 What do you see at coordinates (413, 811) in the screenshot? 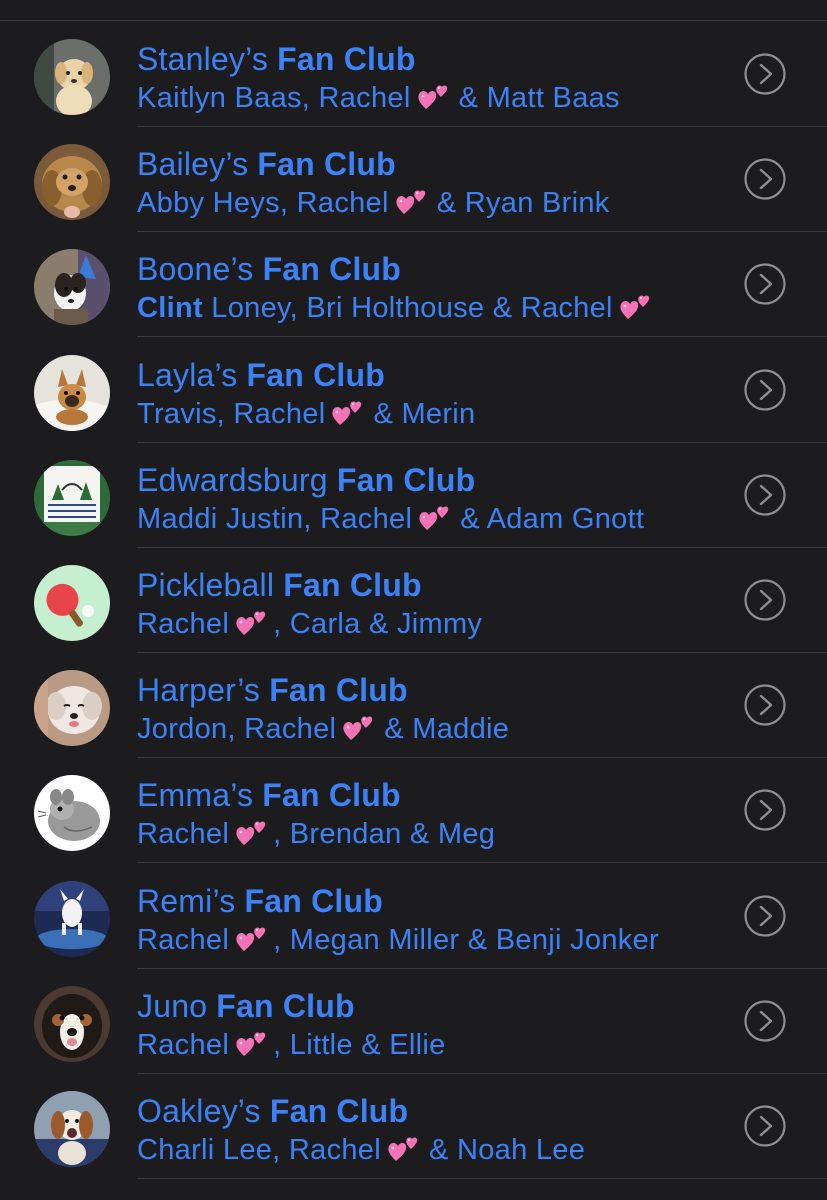
I see `conversation-row: Emma’s Fan Club Rachel , Brendan & Meg` at bounding box center [413, 811].